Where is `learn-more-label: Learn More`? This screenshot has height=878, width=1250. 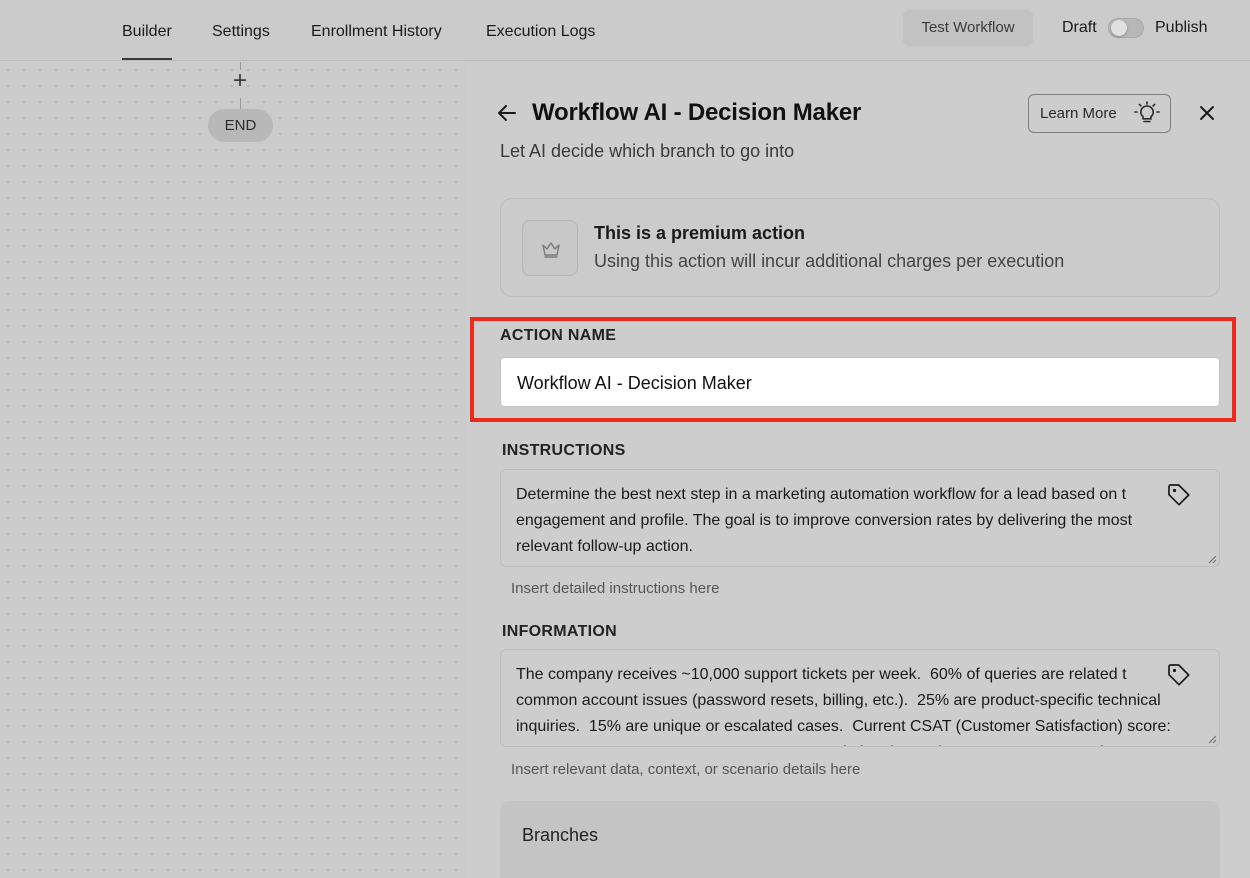
learn-more-label: Learn More is located at coordinates (1078, 113).